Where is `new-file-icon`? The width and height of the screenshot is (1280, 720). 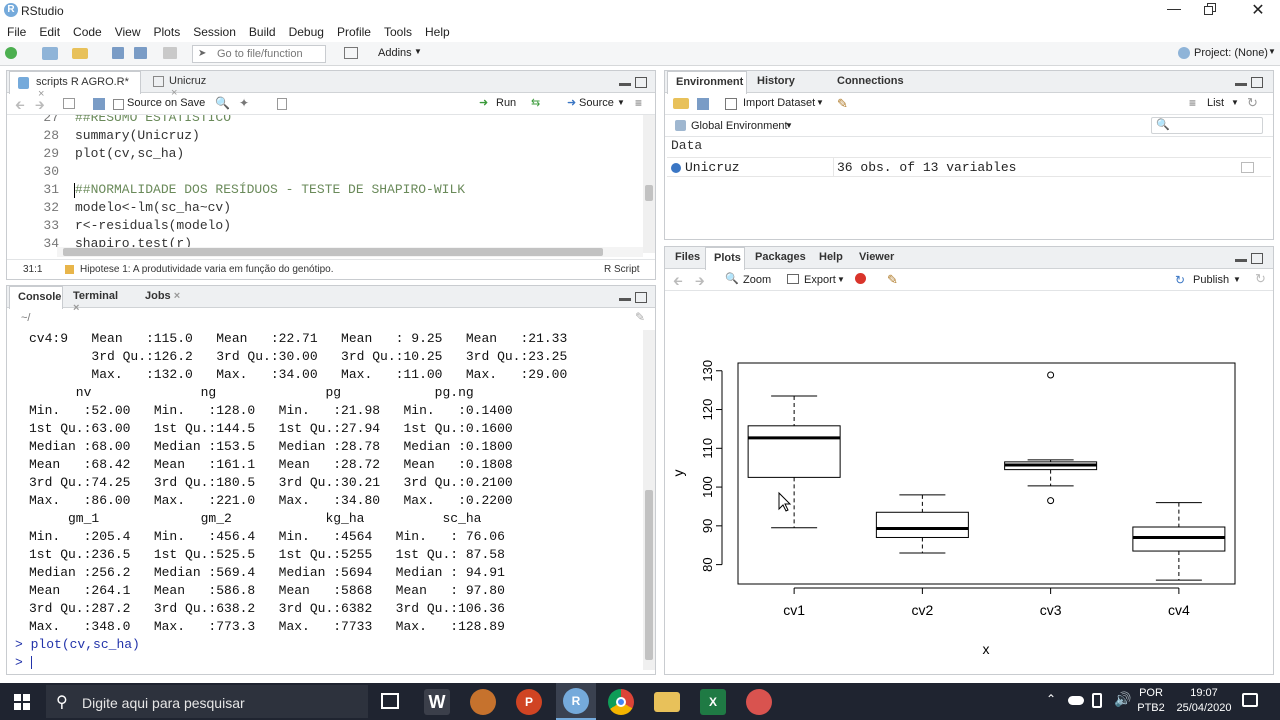
new-file-icon is located at coordinates (11, 53).